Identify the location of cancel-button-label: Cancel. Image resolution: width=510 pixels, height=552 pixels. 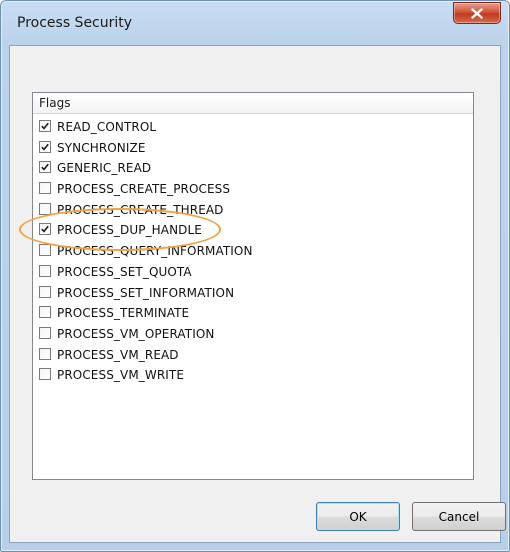
(459, 516).